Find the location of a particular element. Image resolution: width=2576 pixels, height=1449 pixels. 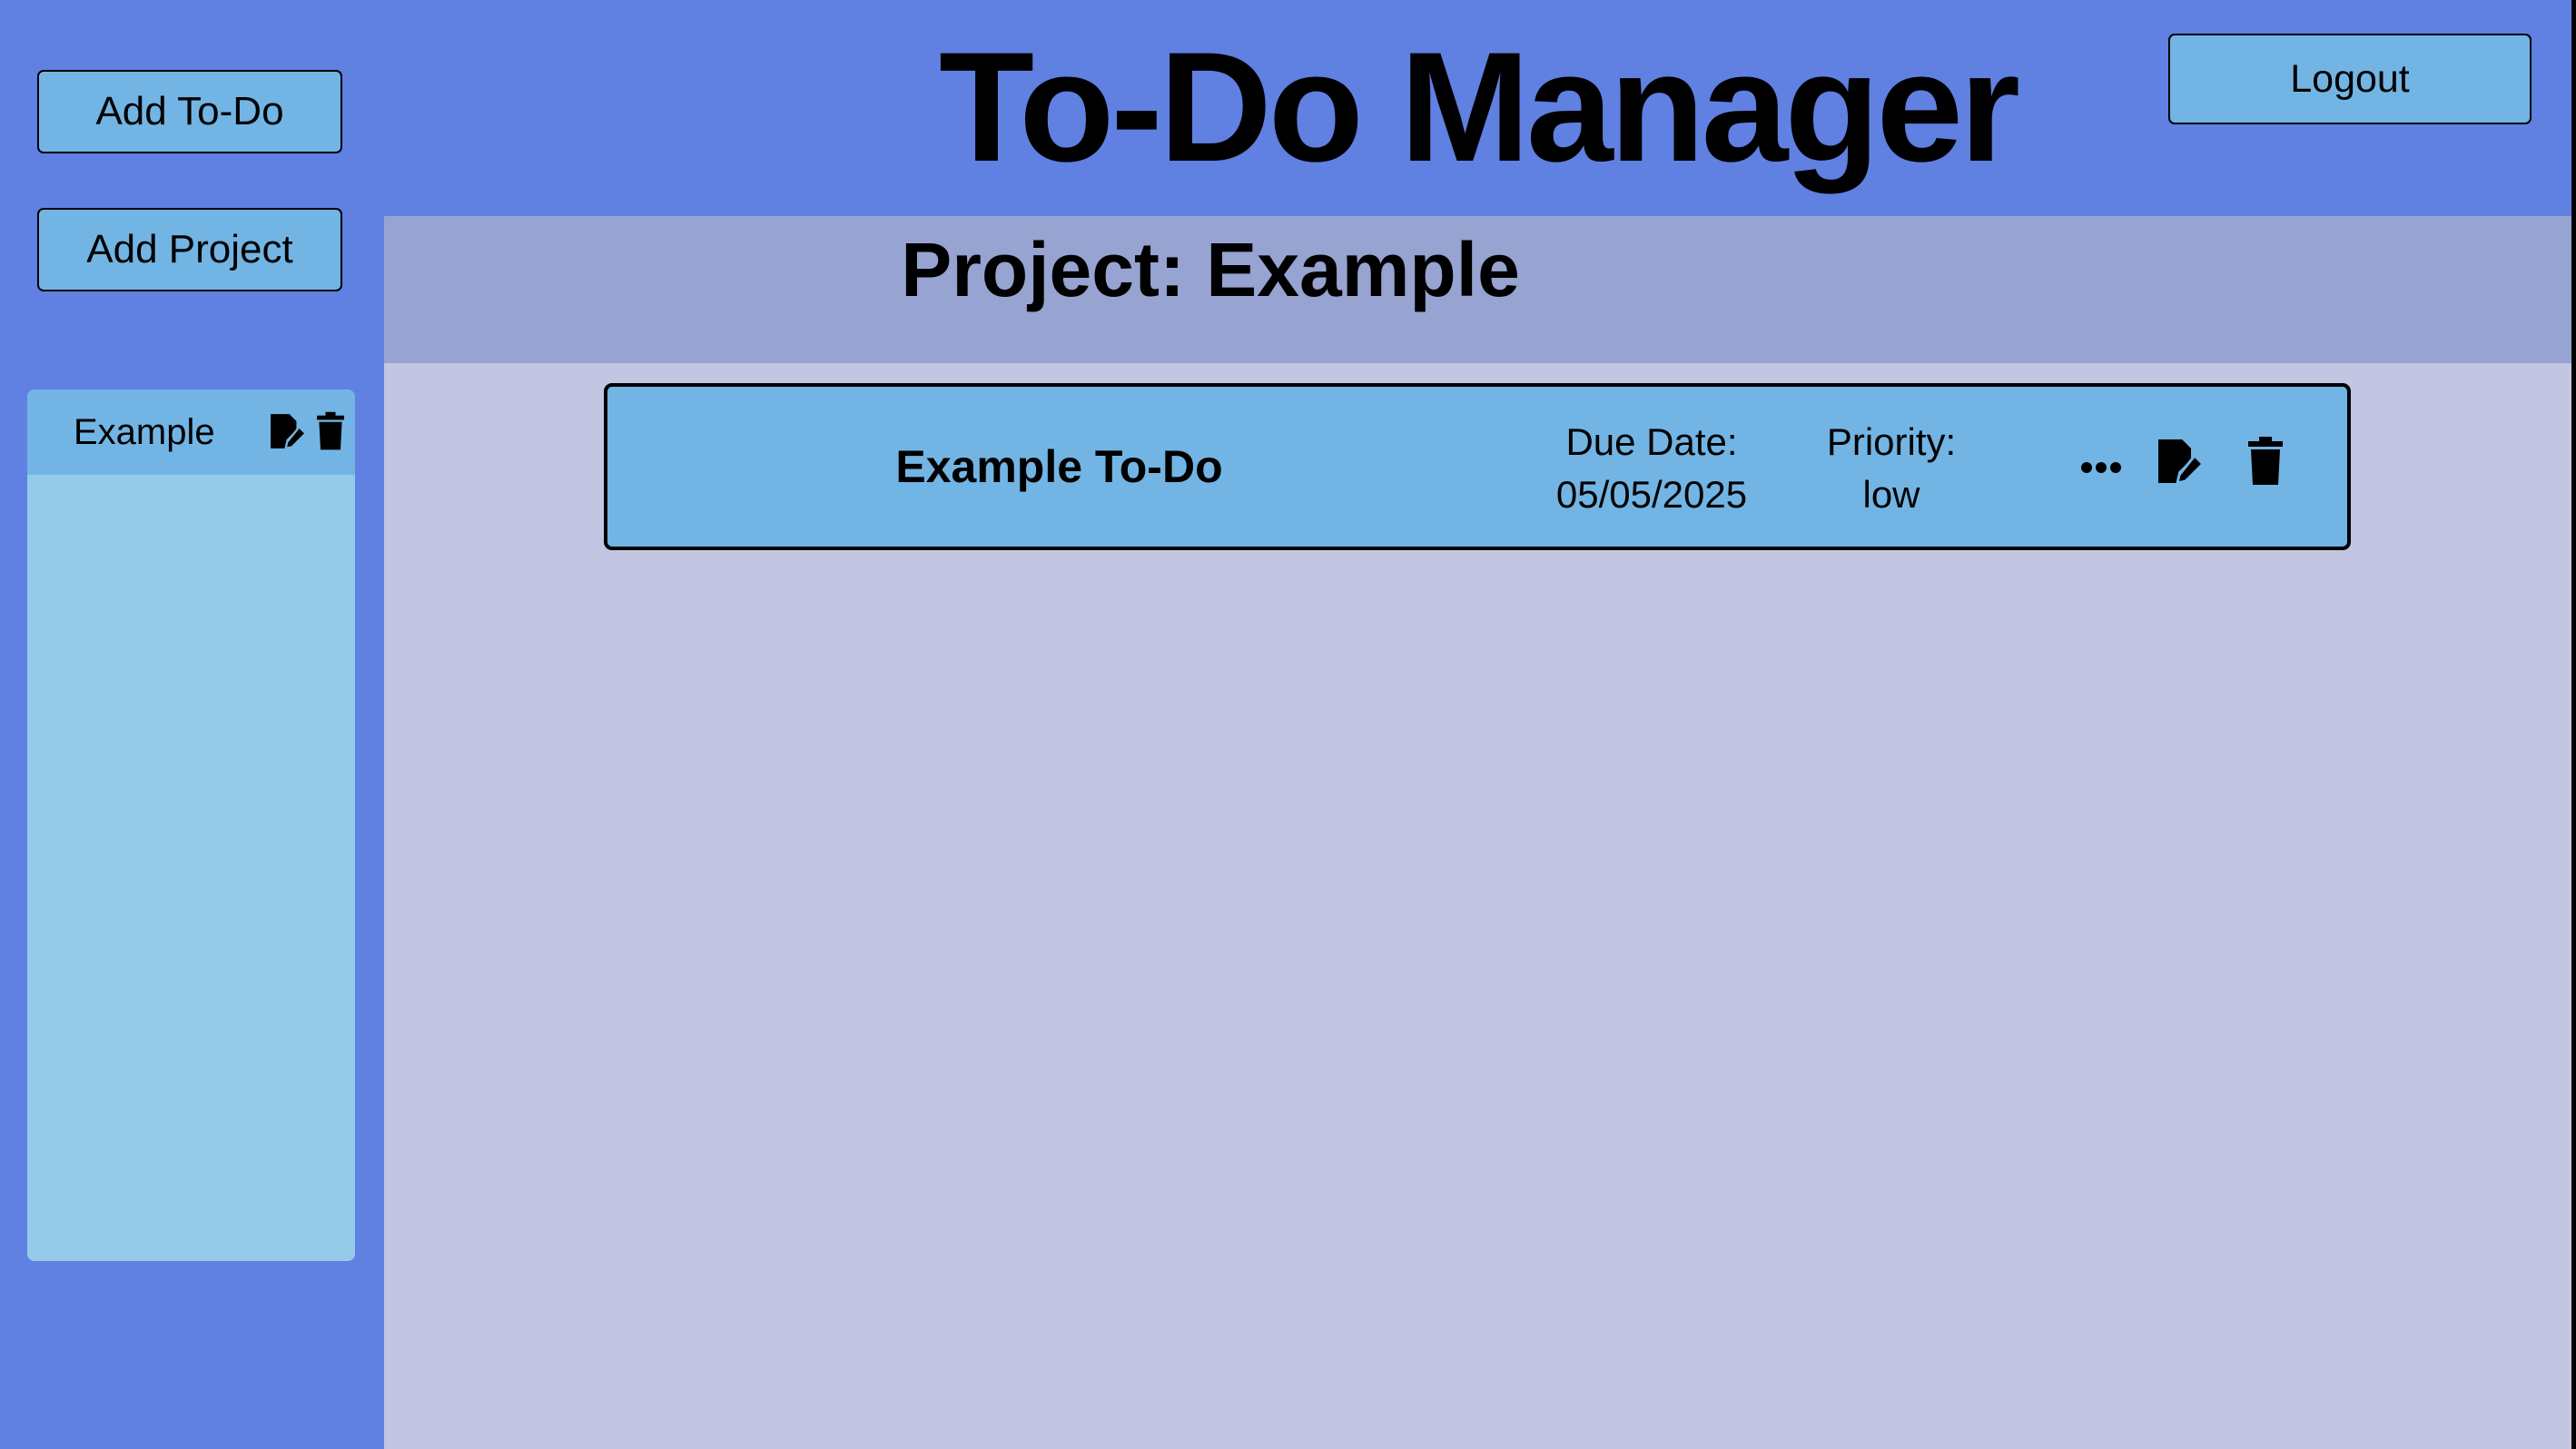

add-todo-button: Add To-Do is located at coordinates (189, 111).